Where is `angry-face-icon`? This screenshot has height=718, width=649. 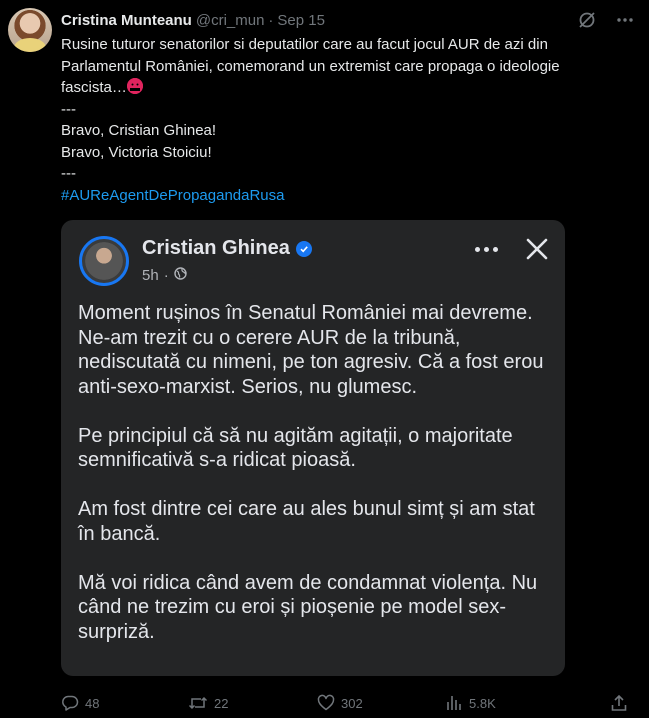 angry-face-icon is located at coordinates (134, 86).